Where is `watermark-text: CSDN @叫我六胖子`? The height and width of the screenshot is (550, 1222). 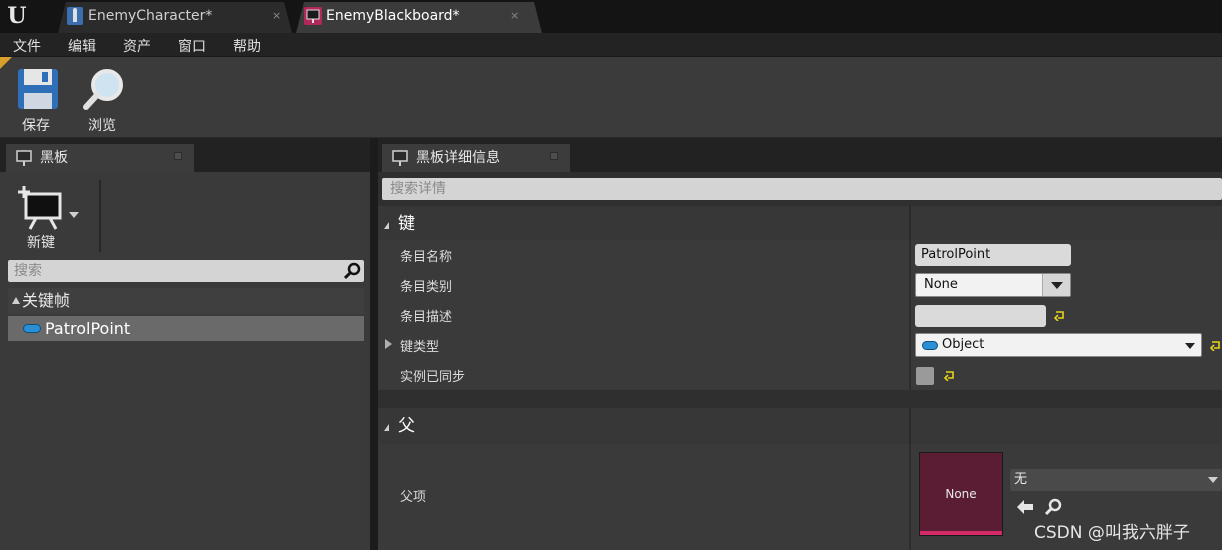 watermark-text: CSDN @叫我六胖子 is located at coordinates (1112, 533).